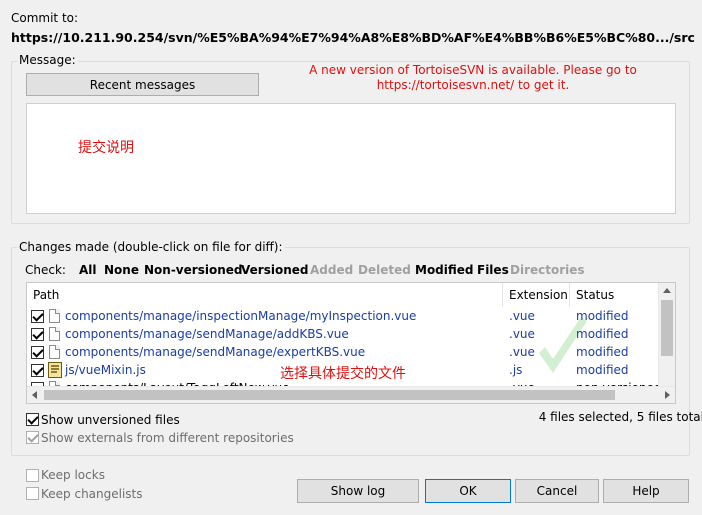 The image size is (702, 515). I want to click on file-row-extension: .js, so click(516, 370).